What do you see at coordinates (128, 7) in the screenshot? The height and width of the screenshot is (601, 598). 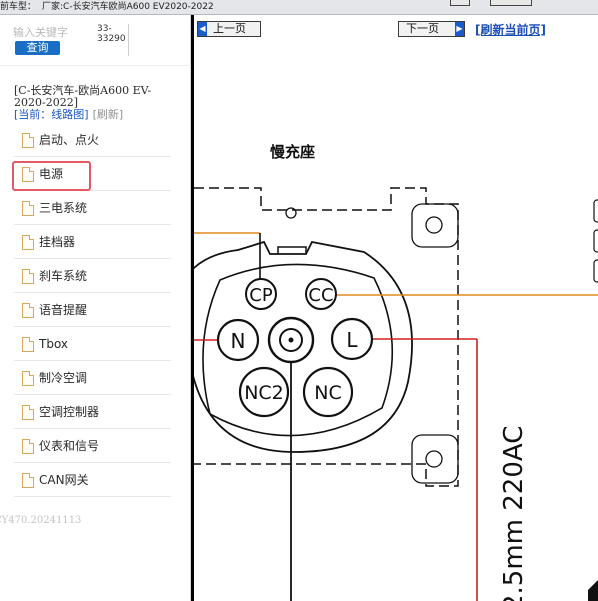 I see `current-vehicle-value: 厂家:C-长安汽车欧尚A600 EV2020-2022` at bounding box center [128, 7].